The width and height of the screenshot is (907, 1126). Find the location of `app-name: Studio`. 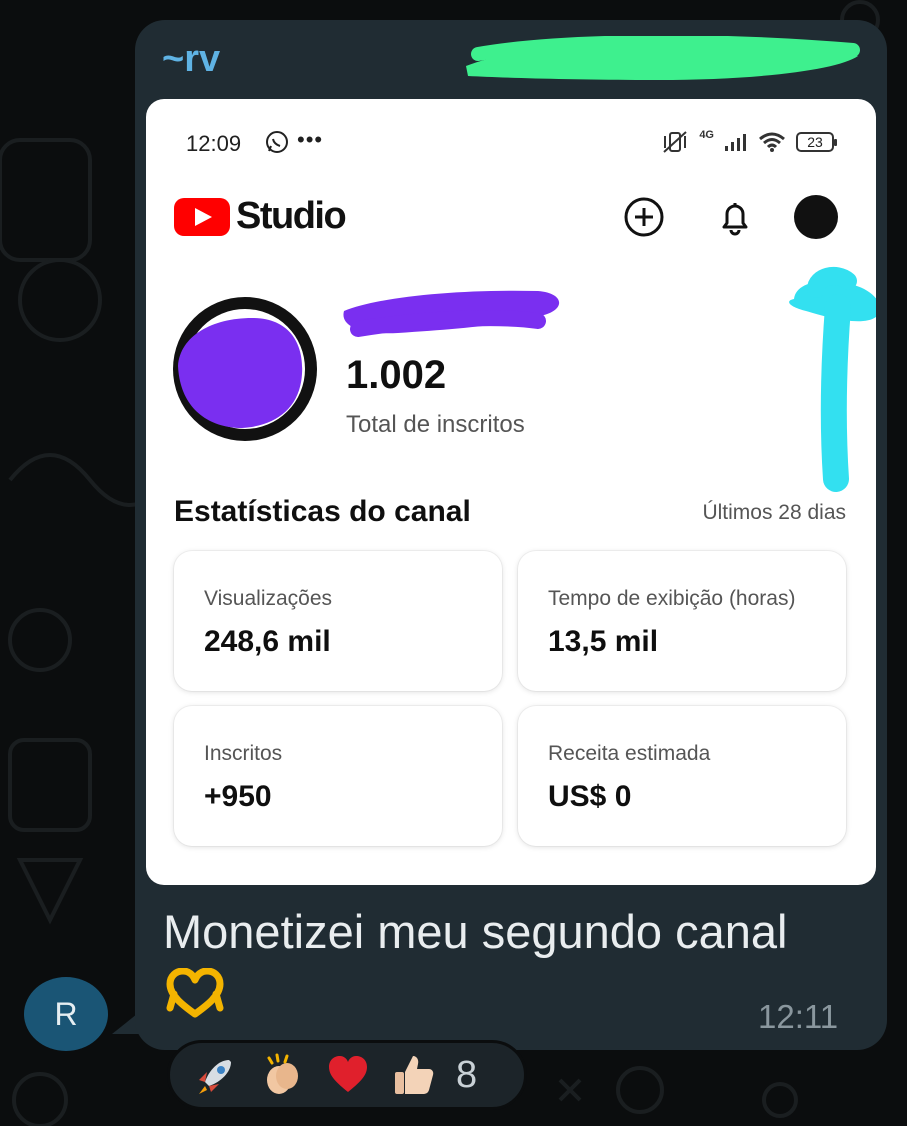

app-name: Studio is located at coordinates (291, 216).